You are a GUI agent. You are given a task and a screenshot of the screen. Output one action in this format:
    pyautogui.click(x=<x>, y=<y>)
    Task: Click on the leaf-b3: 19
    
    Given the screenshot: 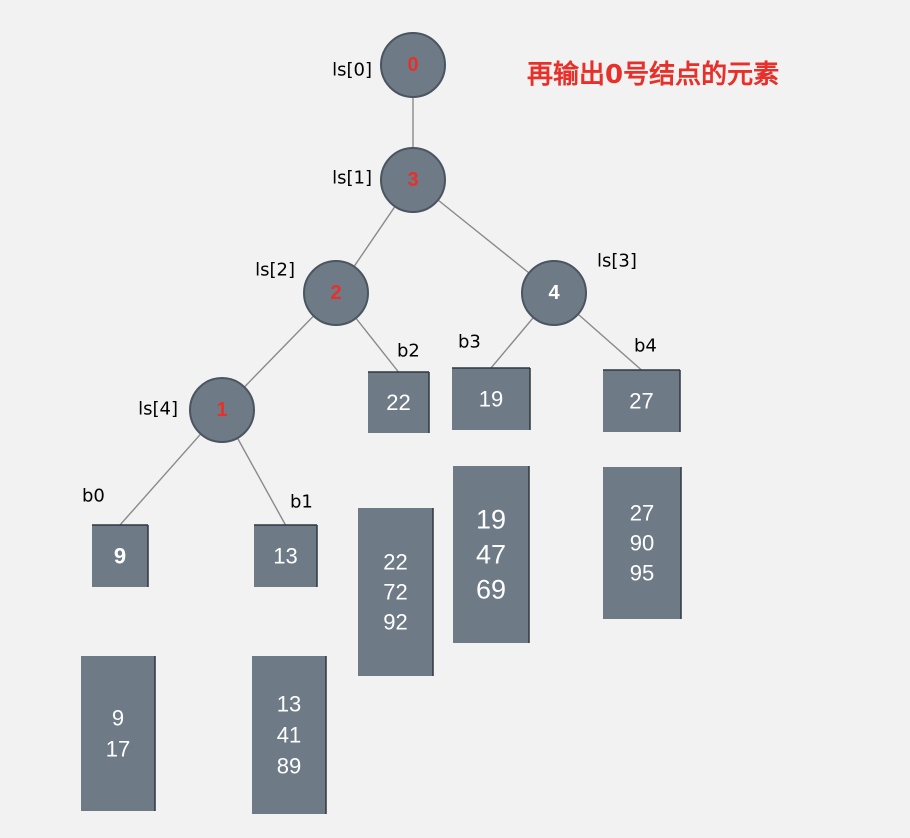 What is the action you would take?
    pyautogui.click(x=491, y=398)
    